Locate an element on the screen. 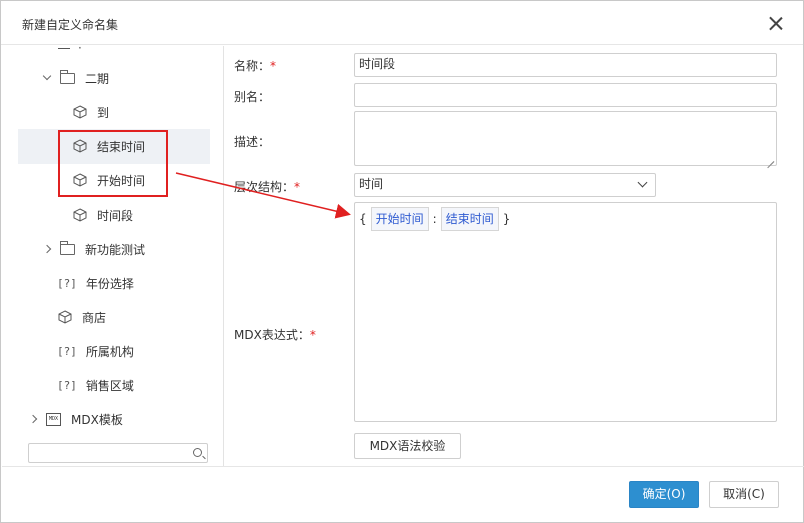 The image size is (804, 523). dialog-title: 新建自定义命名集 is located at coordinates (70, 25).